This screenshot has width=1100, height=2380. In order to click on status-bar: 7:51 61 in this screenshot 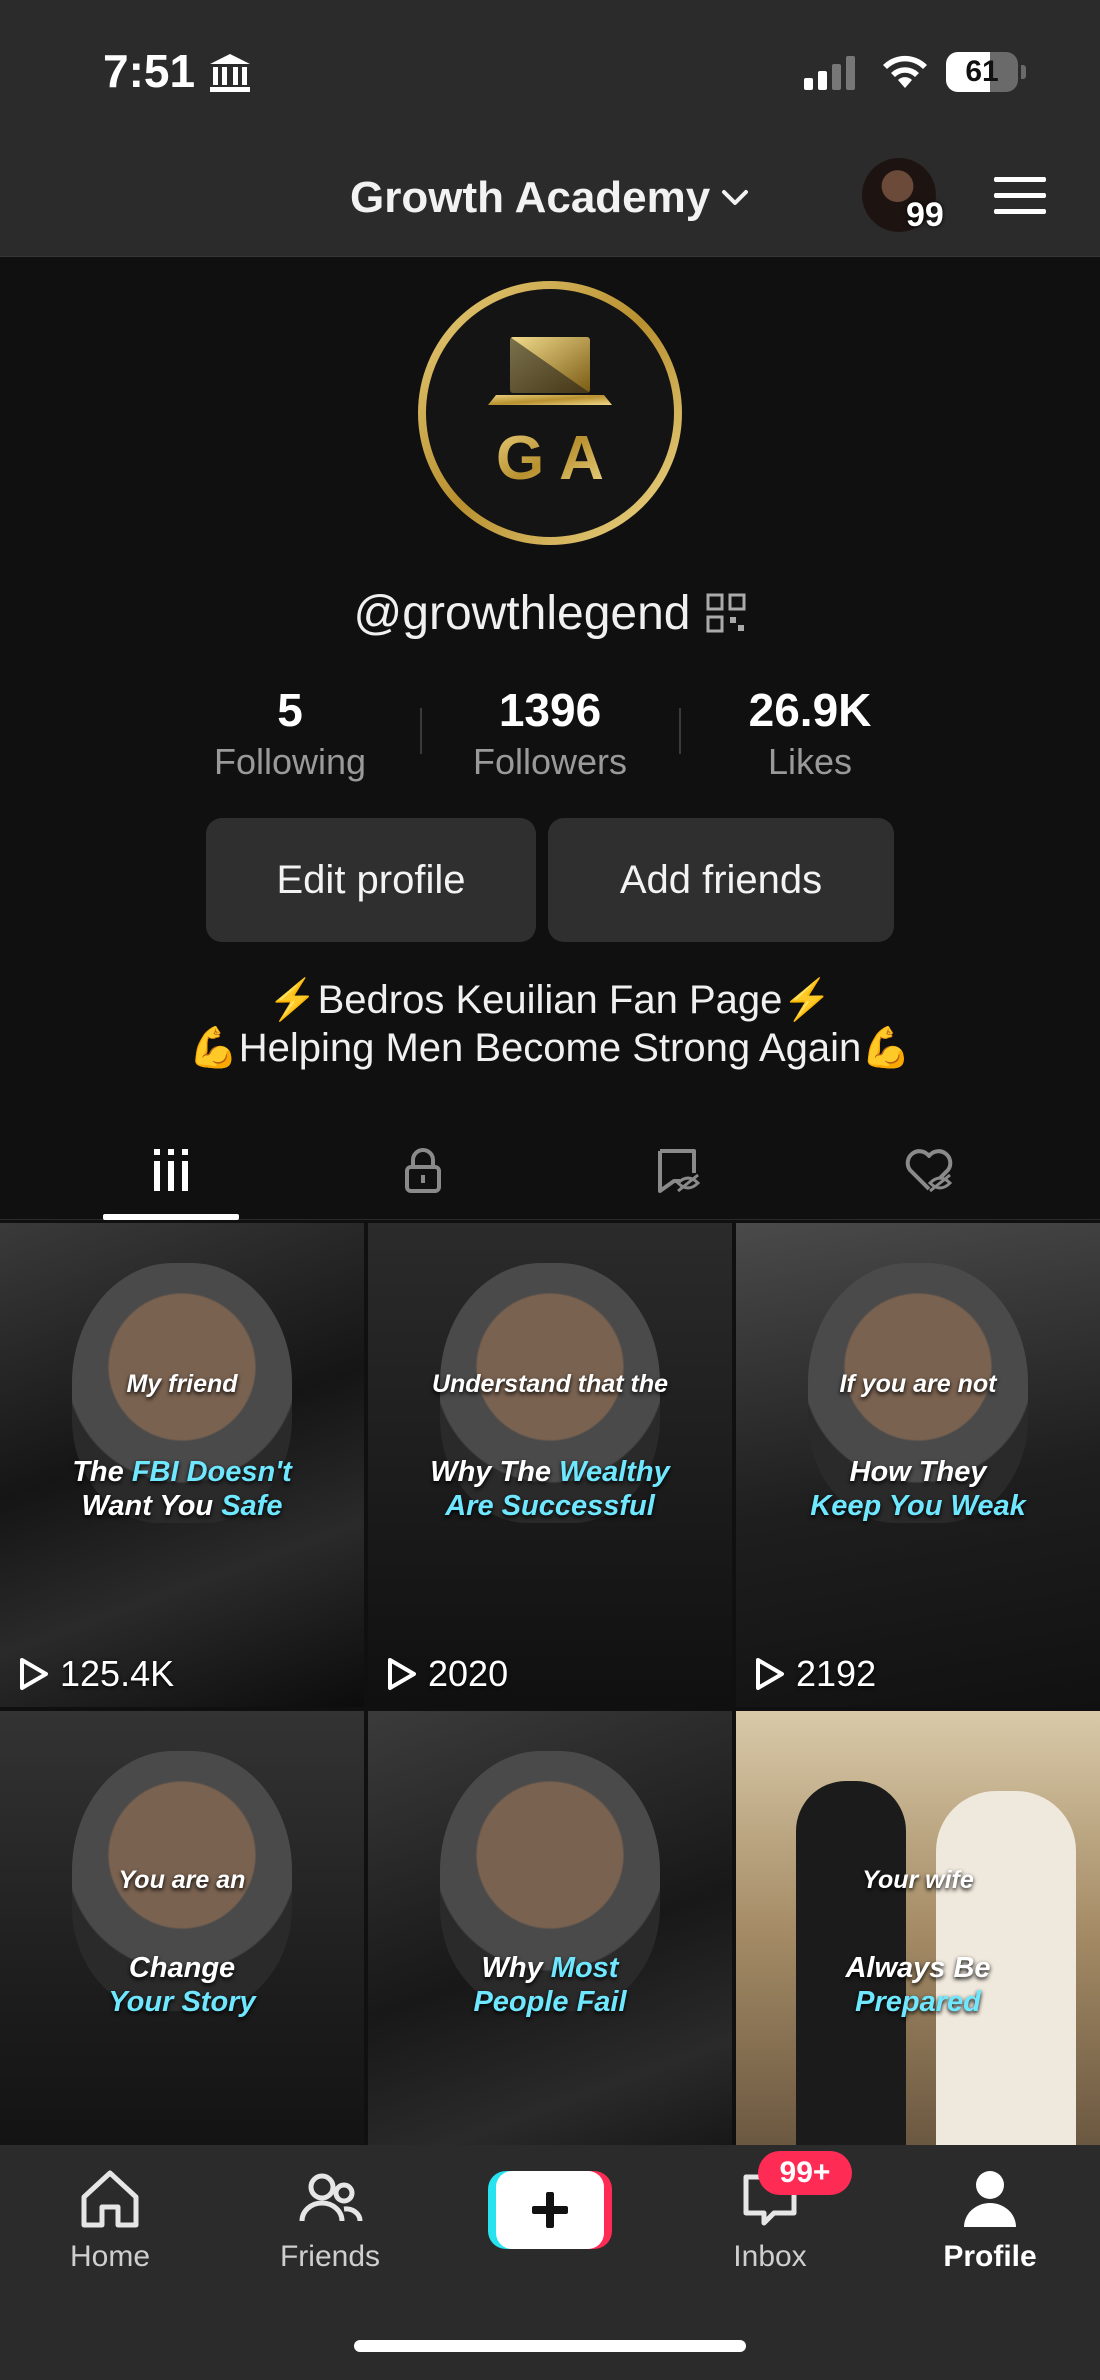, I will do `click(550, 70)`.